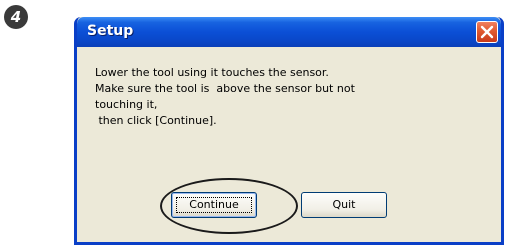 The height and width of the screenshot is (251, 512). I want to click on continue-button: Continue, so click(214, 205).